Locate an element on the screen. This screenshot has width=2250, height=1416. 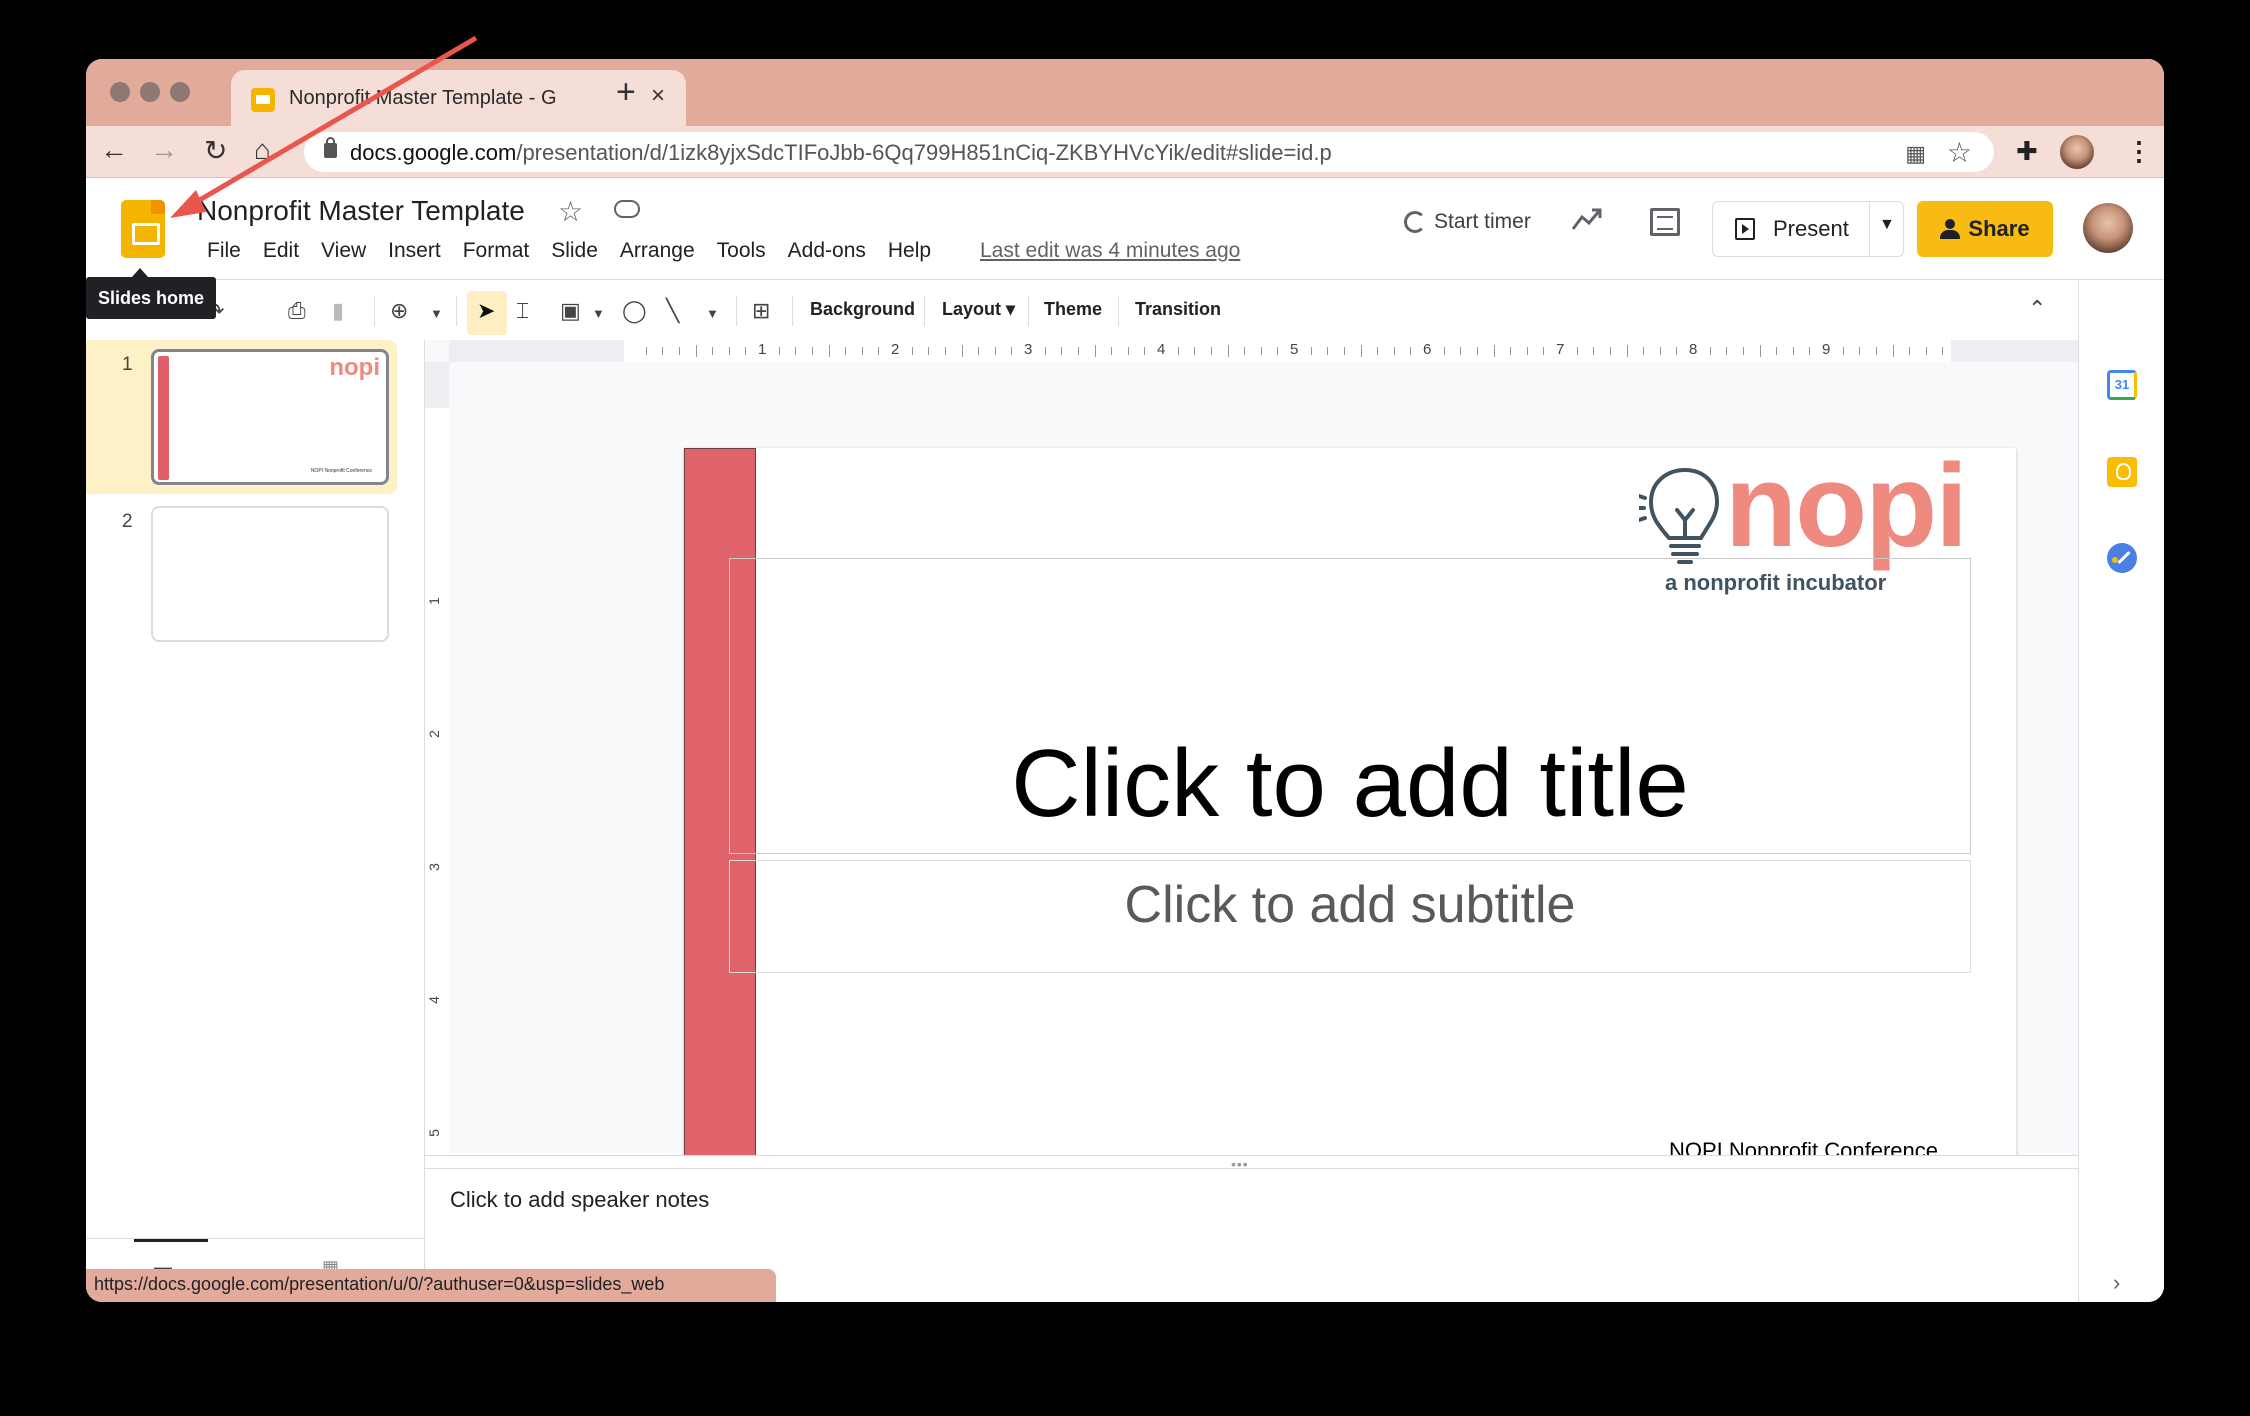
lock-icon is located at coordinates (330, 147).